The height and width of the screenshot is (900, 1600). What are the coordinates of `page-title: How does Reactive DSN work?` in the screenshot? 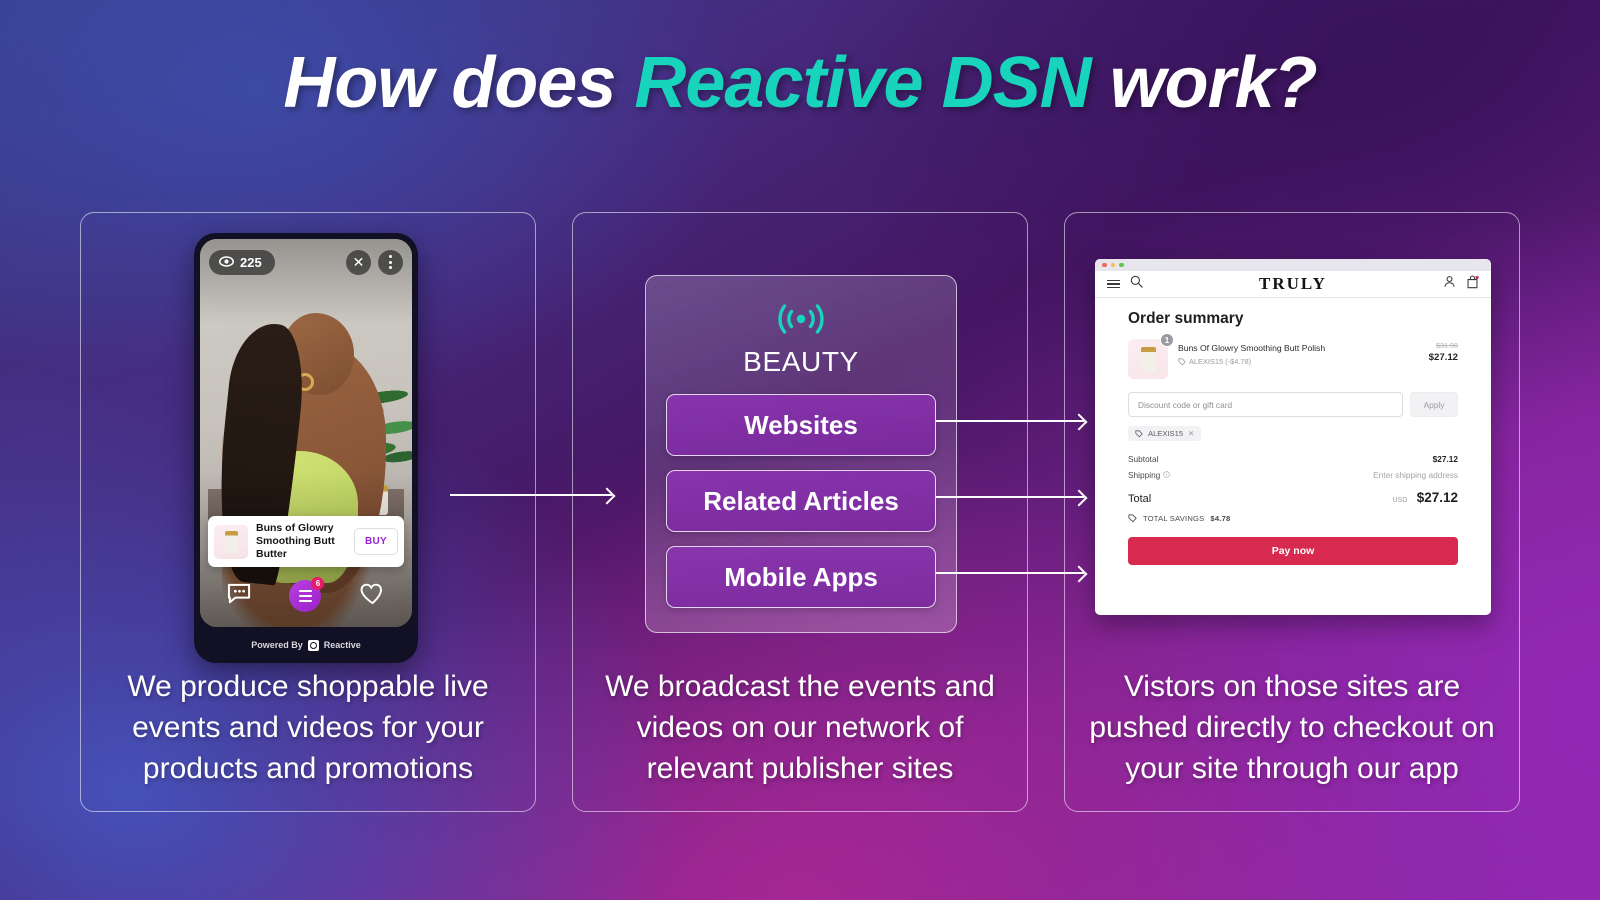 It's located at (800, 83).